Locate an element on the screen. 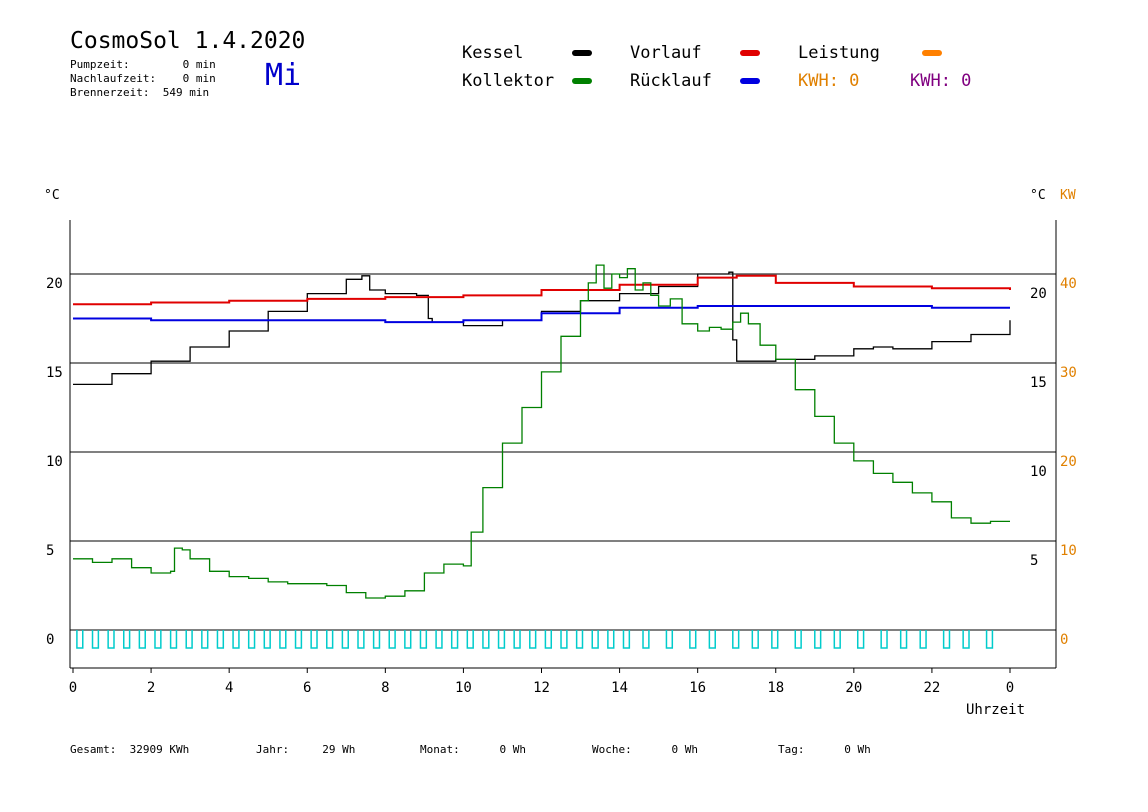 The image size is (1148, 812). x-tick-label: 12 is located at coordinates (541, 688).